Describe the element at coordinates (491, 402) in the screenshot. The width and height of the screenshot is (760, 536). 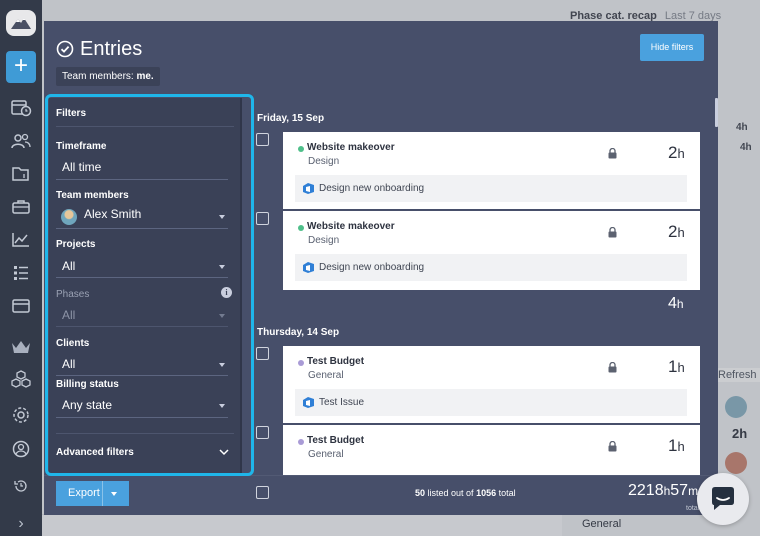
I see `linked-issue: Test Issue` at that location.